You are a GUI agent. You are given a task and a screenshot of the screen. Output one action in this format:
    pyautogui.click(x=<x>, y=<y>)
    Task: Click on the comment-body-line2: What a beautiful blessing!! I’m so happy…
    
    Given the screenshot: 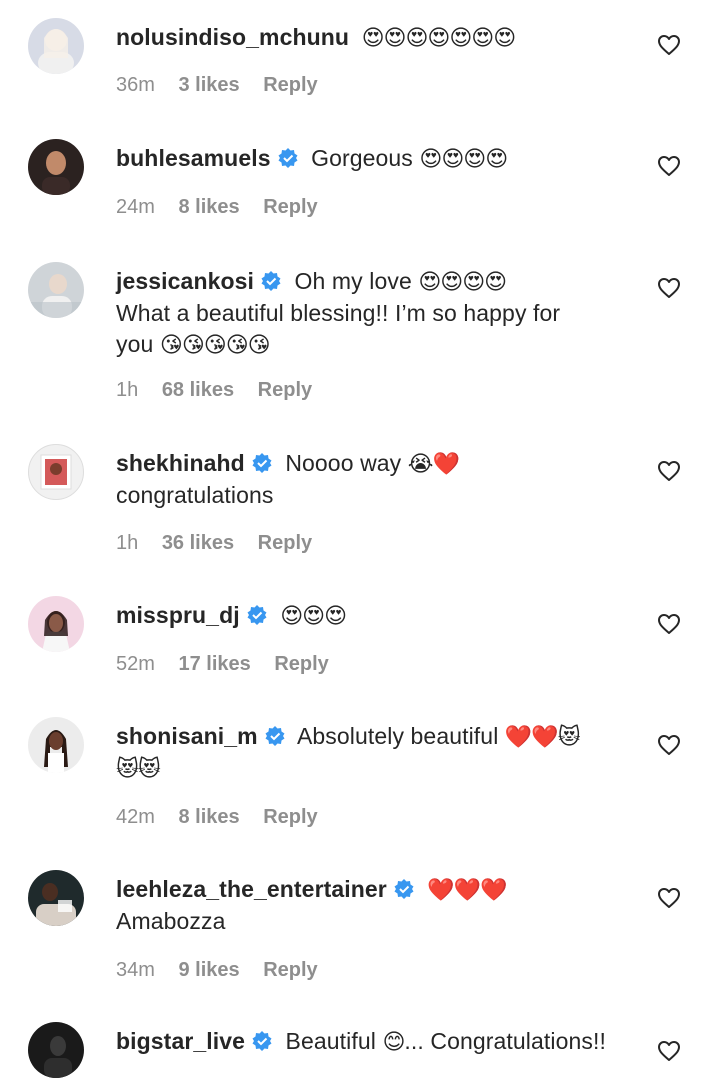 What is the action you would take?
    pyautogui.click(x=338, y=313)
    